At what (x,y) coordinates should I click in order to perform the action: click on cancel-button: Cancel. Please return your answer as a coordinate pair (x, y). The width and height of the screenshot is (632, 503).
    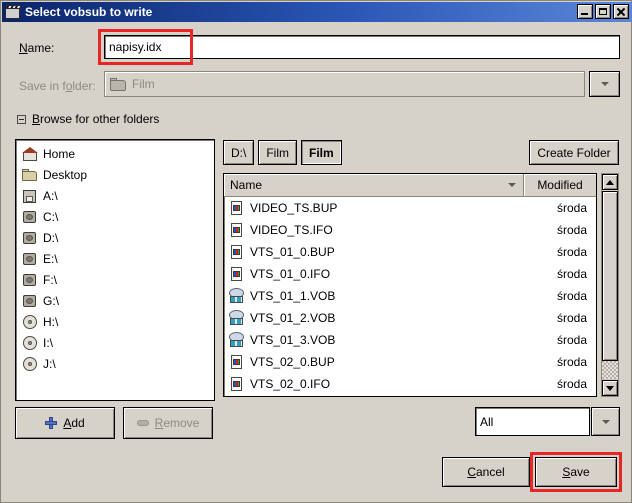
    Looking at the image, I should click on (486, 472).